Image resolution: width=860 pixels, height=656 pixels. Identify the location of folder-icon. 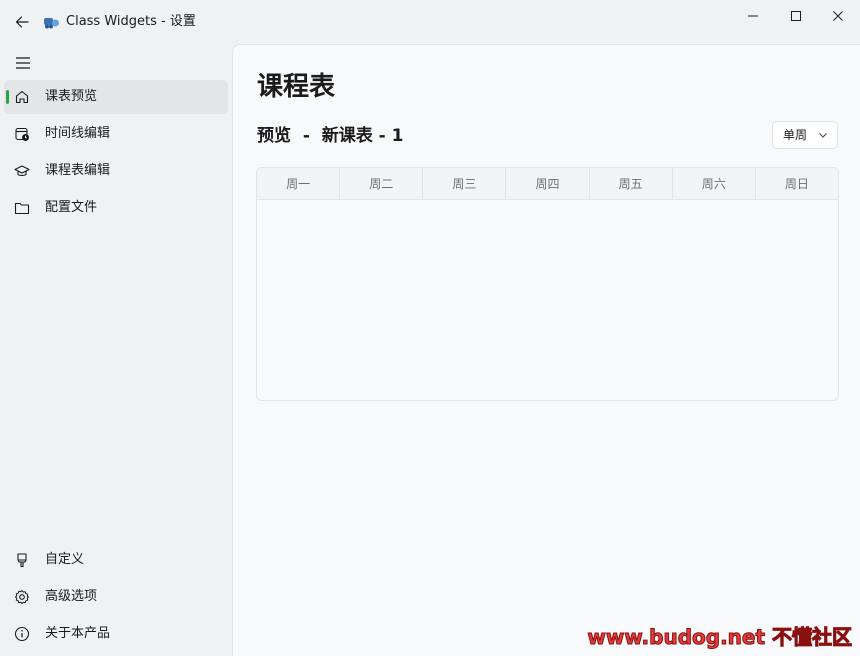
(22, 208).